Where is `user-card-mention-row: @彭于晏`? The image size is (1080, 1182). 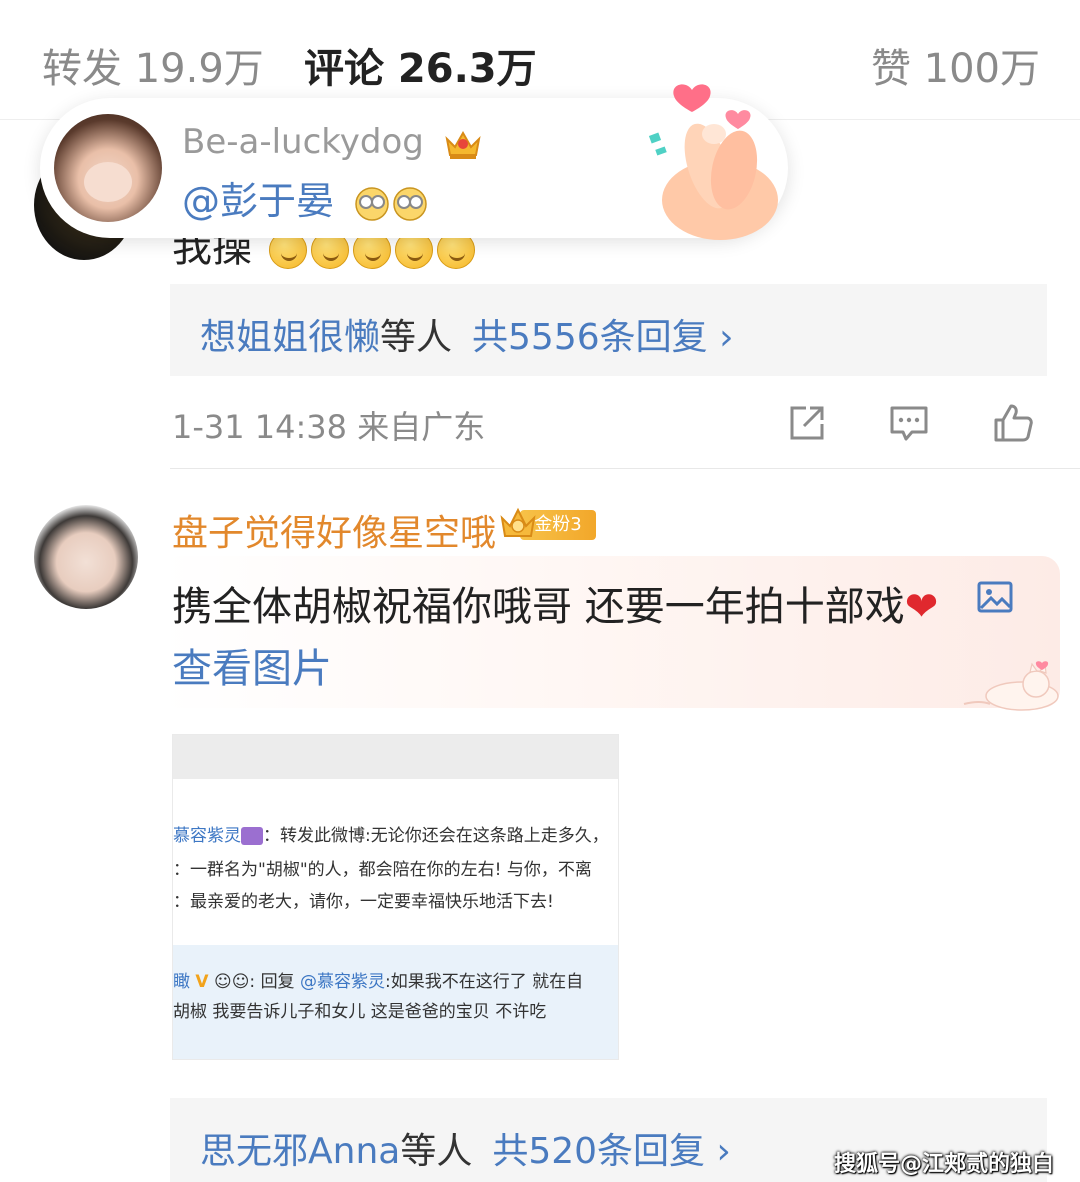
user-card-mention-row: @彭于晏 is located at coordinates (306, 197).